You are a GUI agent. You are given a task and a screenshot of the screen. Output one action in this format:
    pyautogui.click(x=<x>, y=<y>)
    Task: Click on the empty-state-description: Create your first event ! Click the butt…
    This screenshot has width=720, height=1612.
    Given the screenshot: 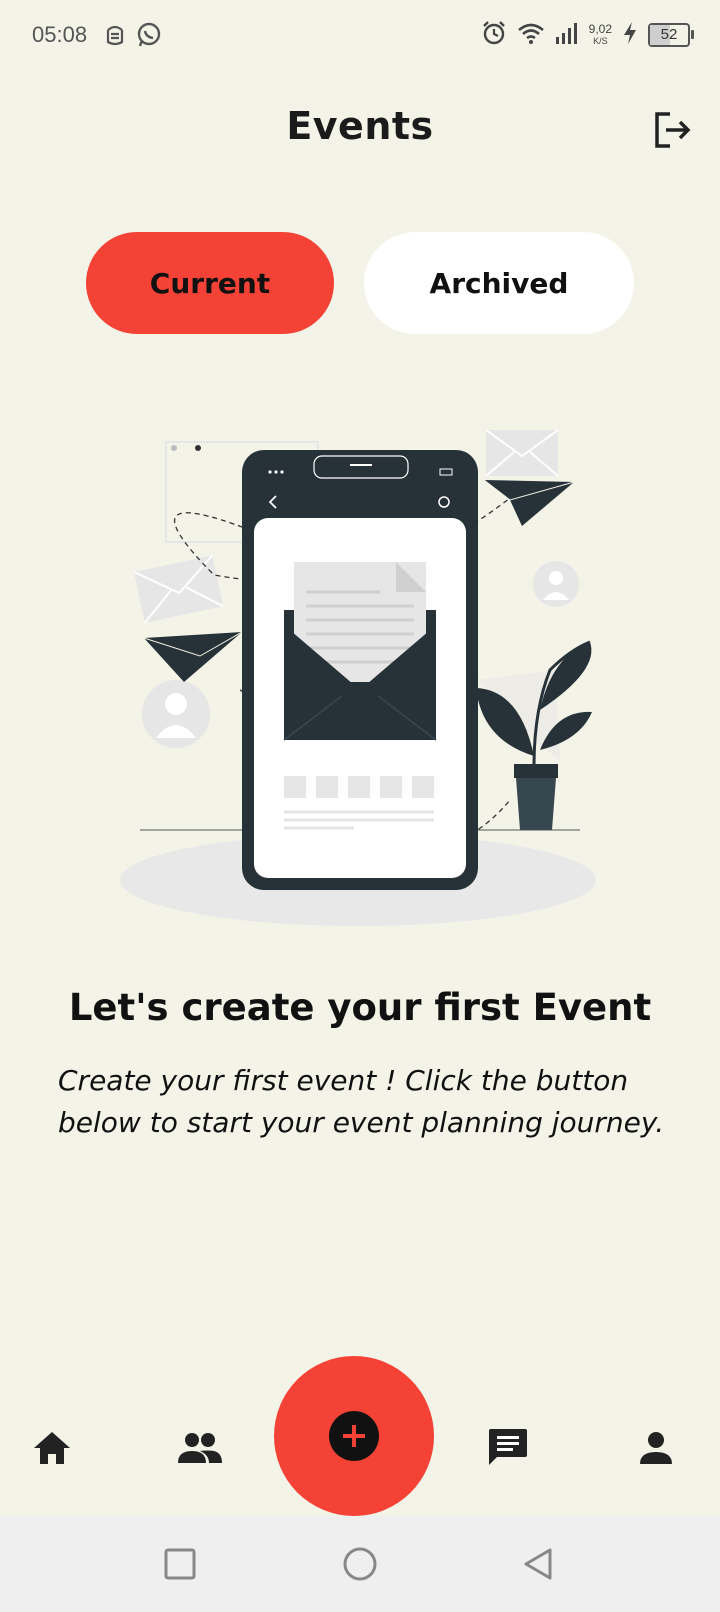 What is the action you would take?
    pyautogui.click(x=361, y=1101)
    